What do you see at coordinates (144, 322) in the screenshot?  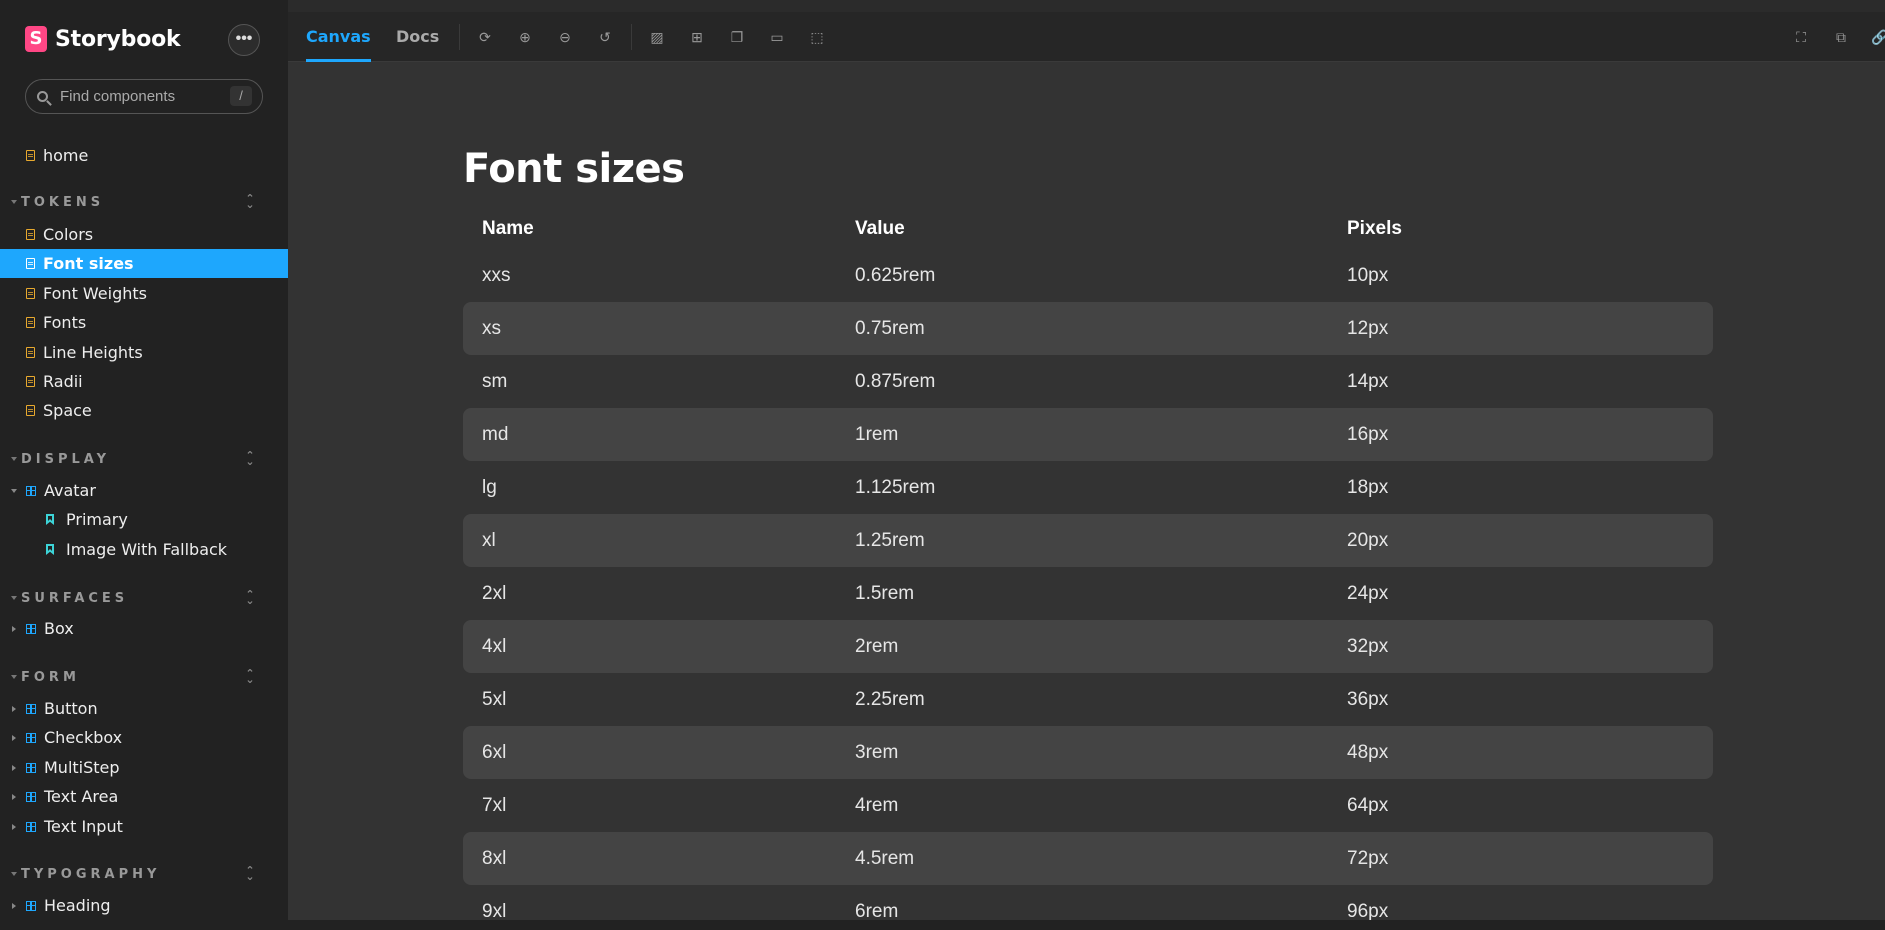 I see `sidebar-item-fonts: Fonts` at bounding box center [144, 322].